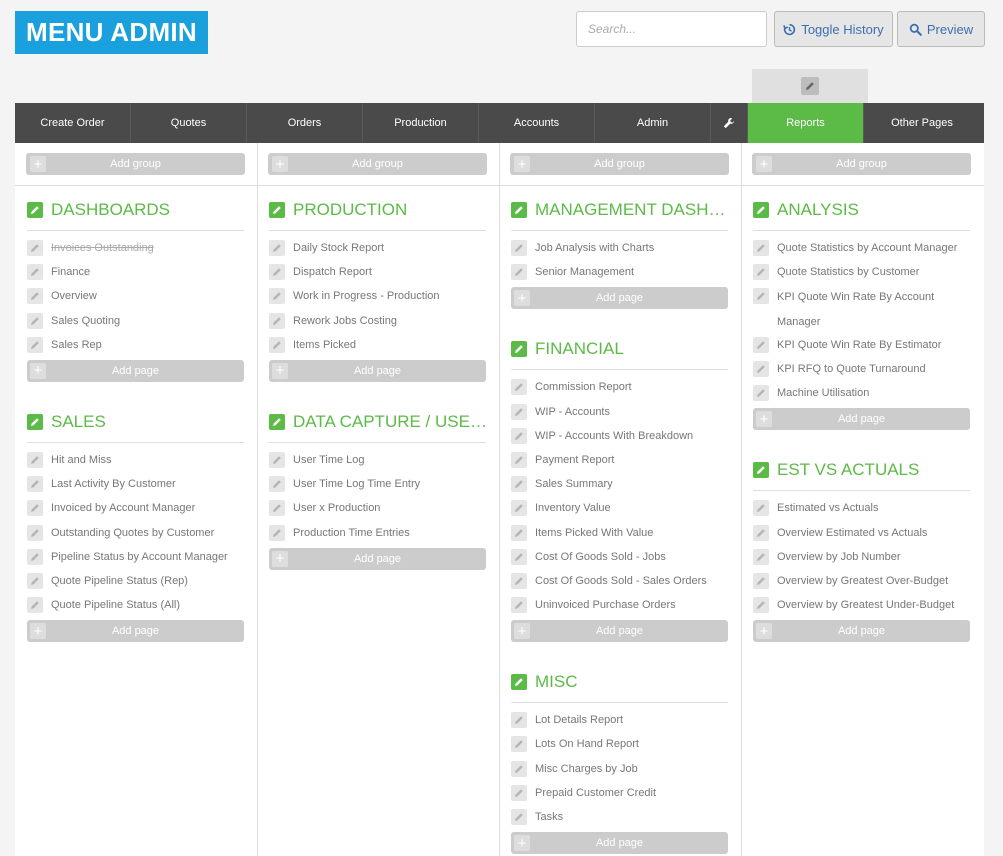 The image size is (1003, 856). Describe the element at coordinates (73, 123) in the screenshot. I see `tab-create-order: Create Order` at that location.